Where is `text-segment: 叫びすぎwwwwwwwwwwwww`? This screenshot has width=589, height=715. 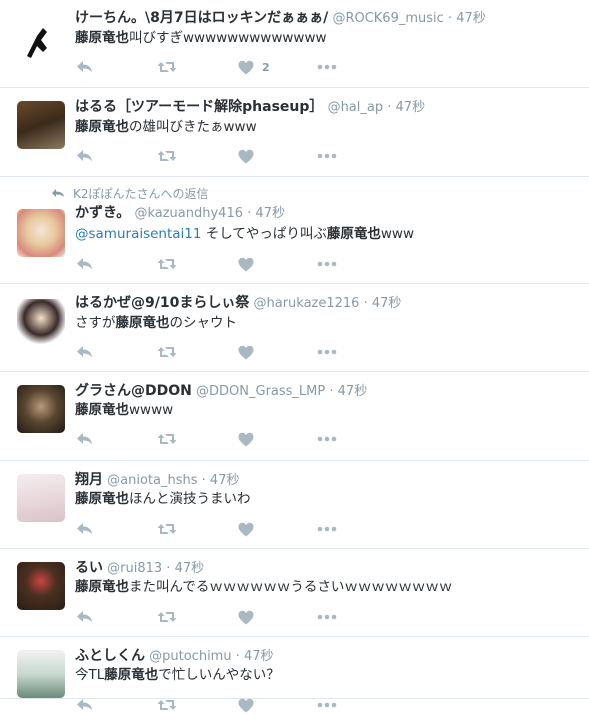 text-segment: 叫びすぎwwwwwwwwwwwww is located at coordinates (228, 38).